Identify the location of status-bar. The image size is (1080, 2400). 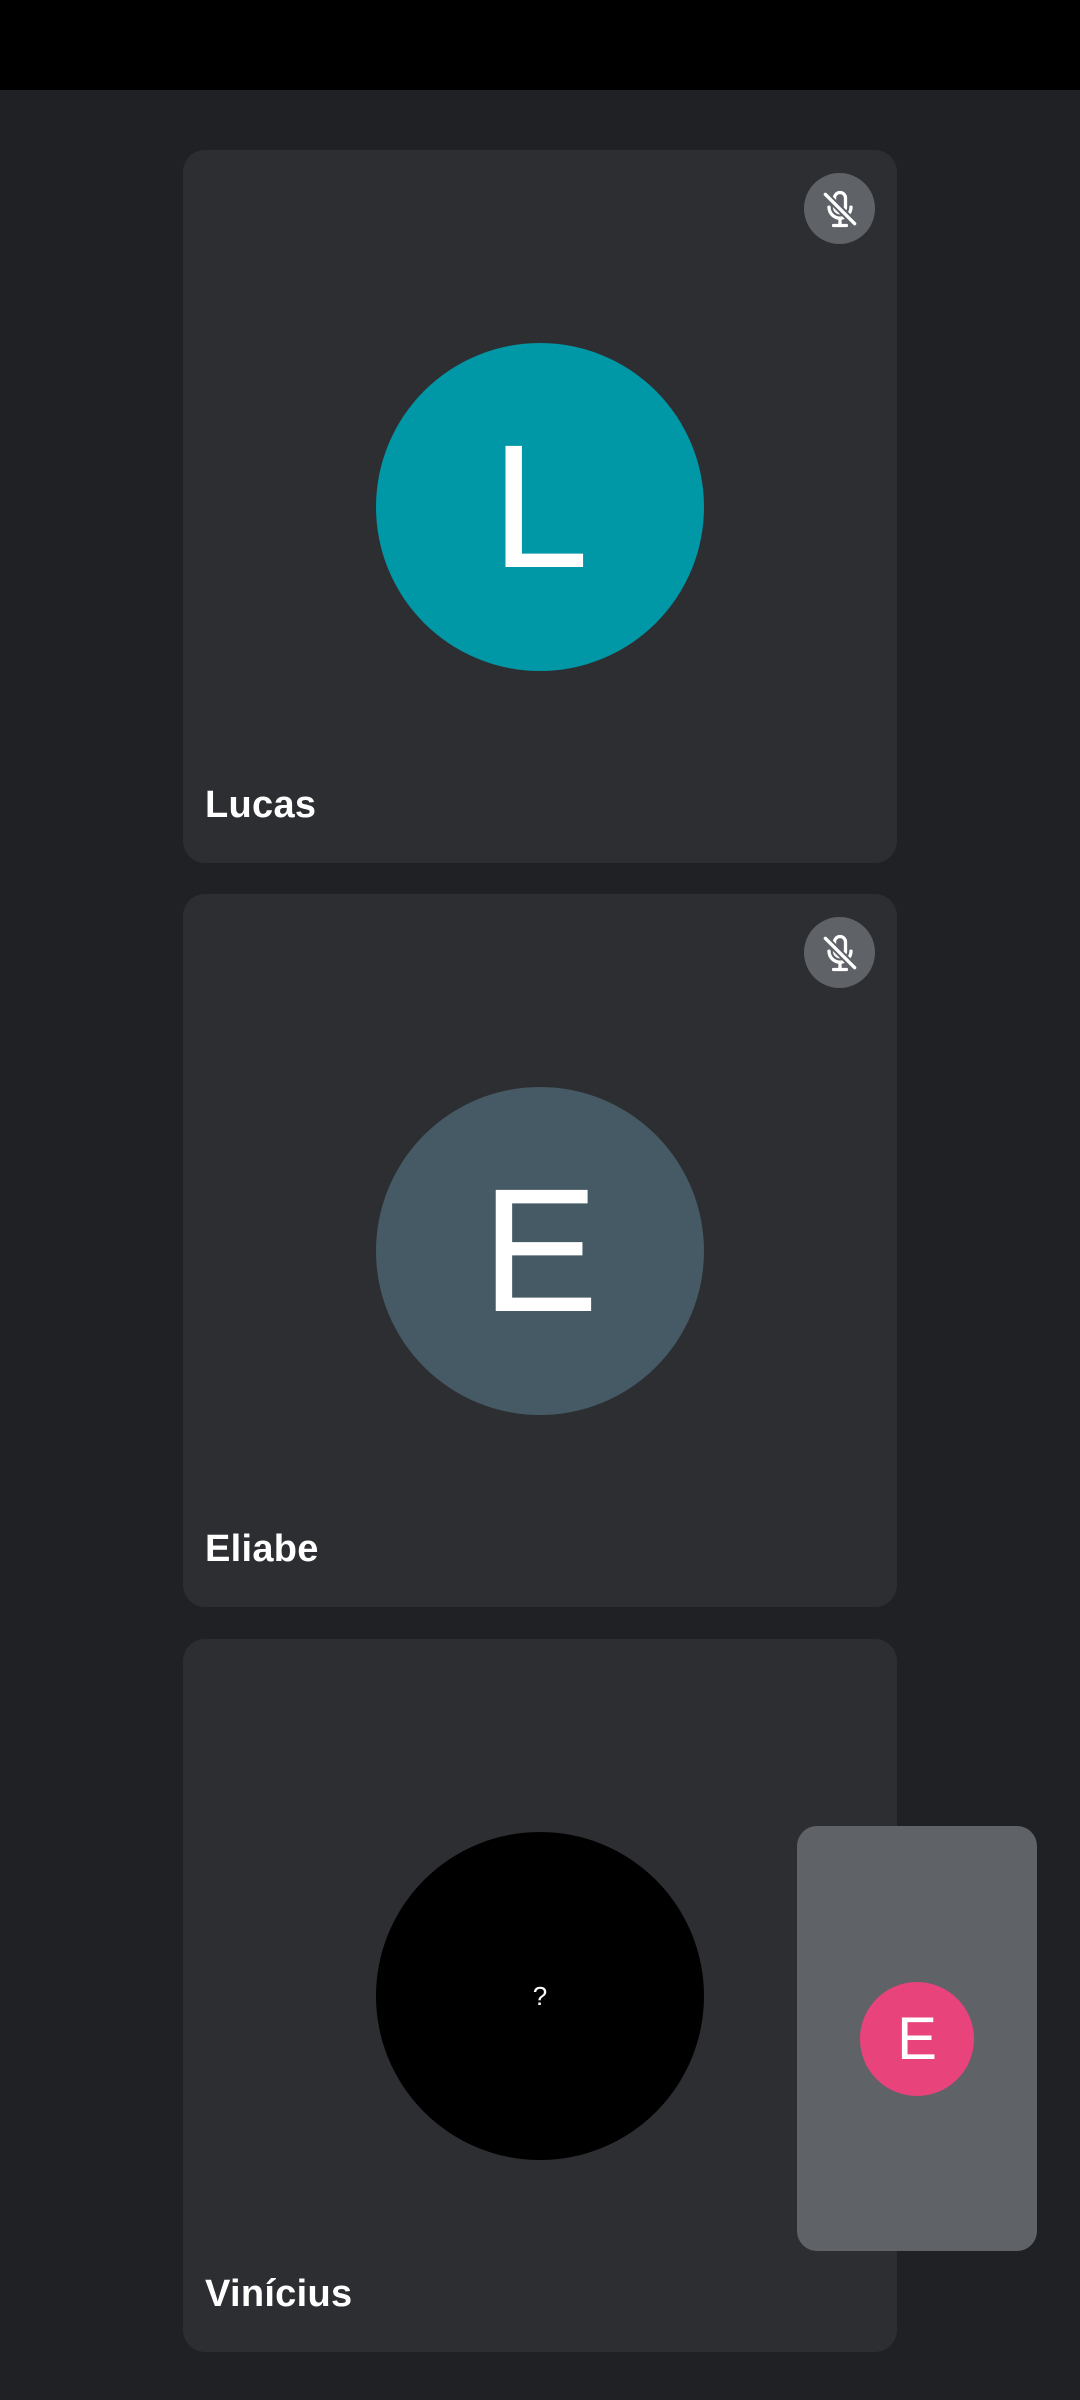
(540, 45).